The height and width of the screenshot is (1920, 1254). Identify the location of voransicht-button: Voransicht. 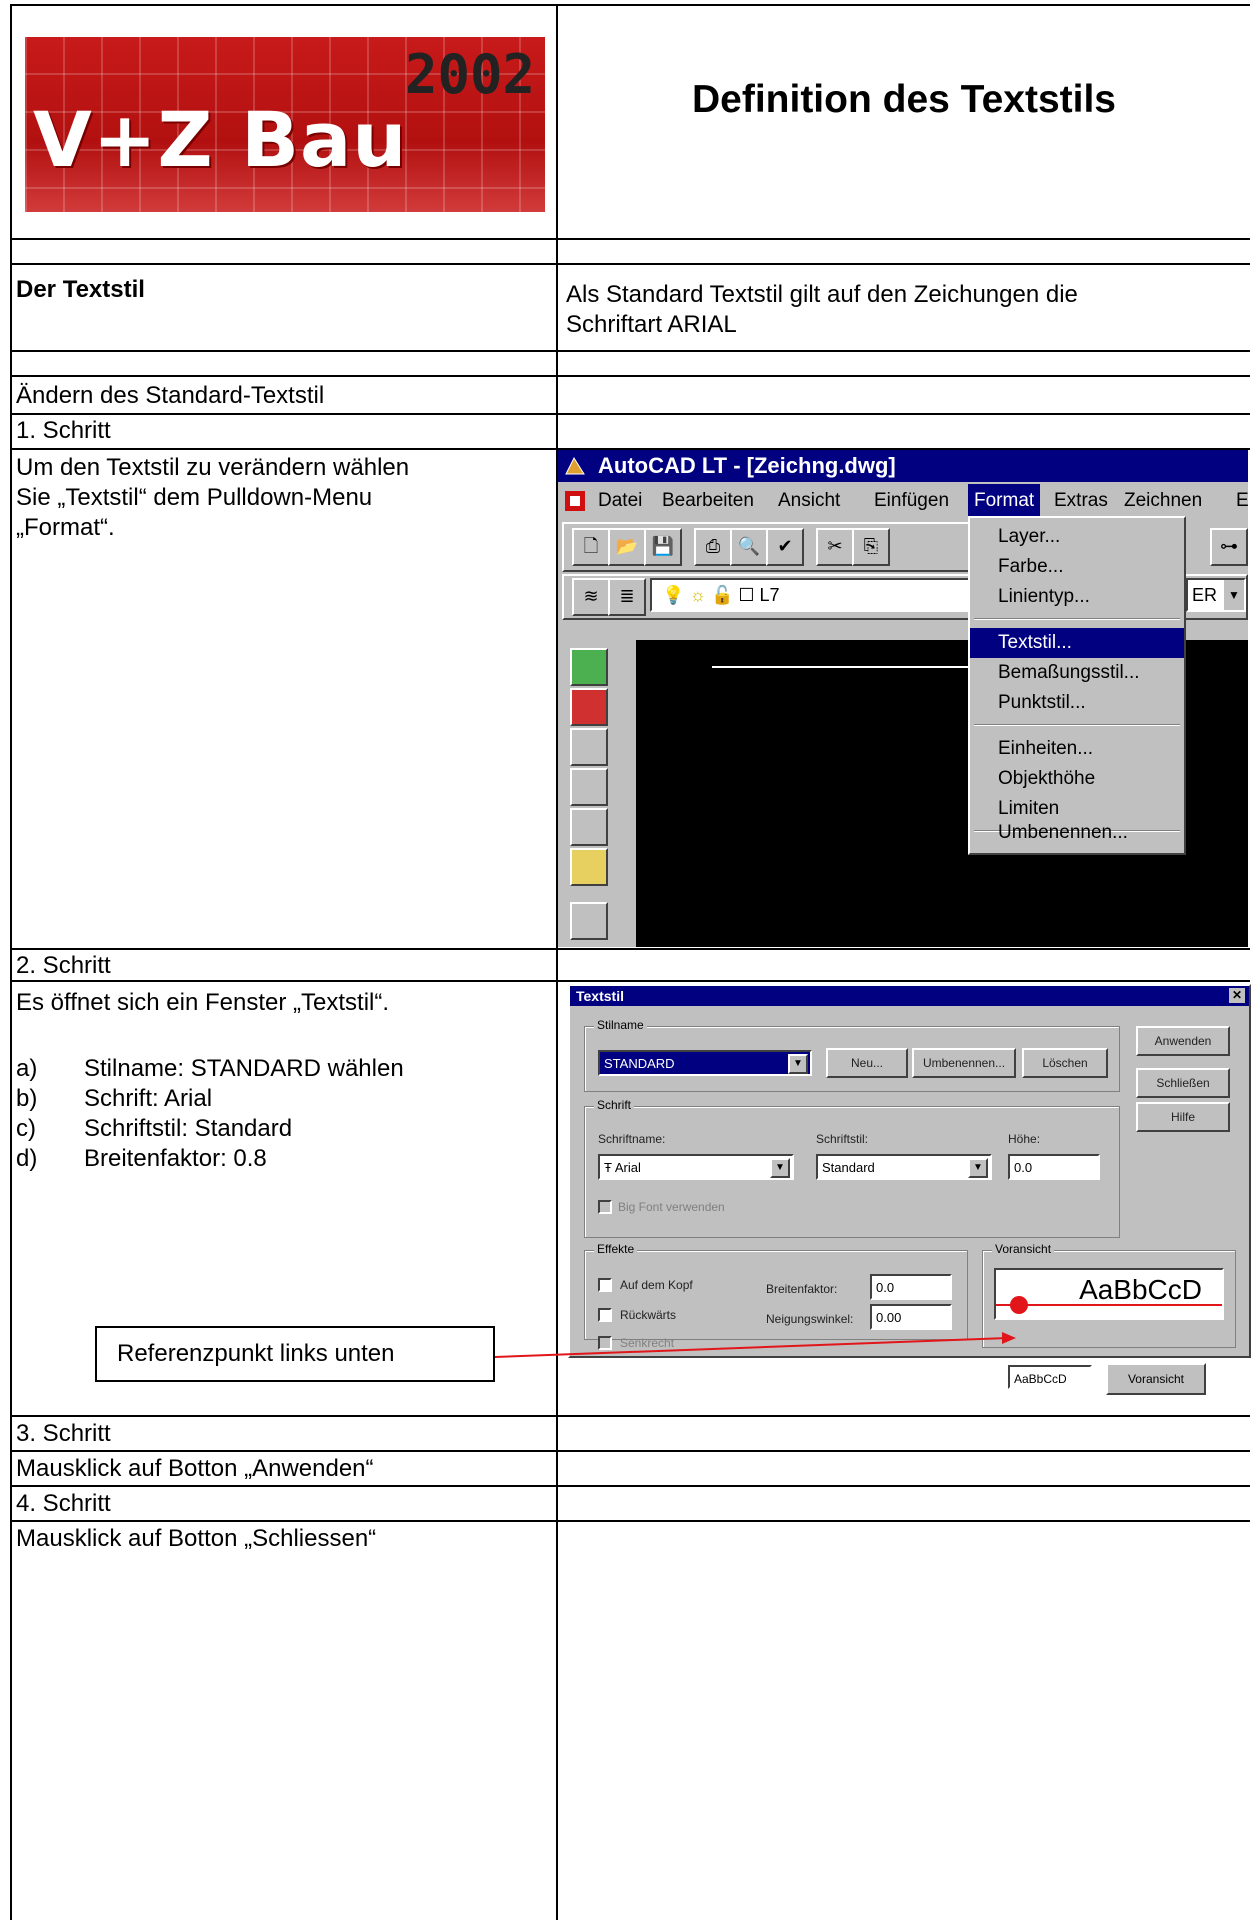
(1156, 1379).